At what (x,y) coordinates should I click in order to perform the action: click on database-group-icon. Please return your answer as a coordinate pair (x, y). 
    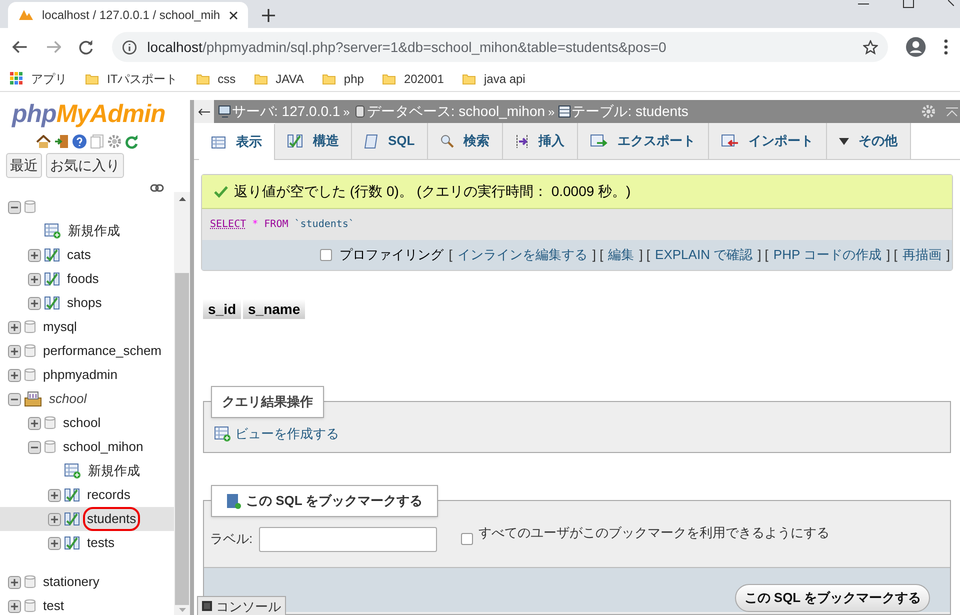
    Looking at the image, I should click on (33, 399).